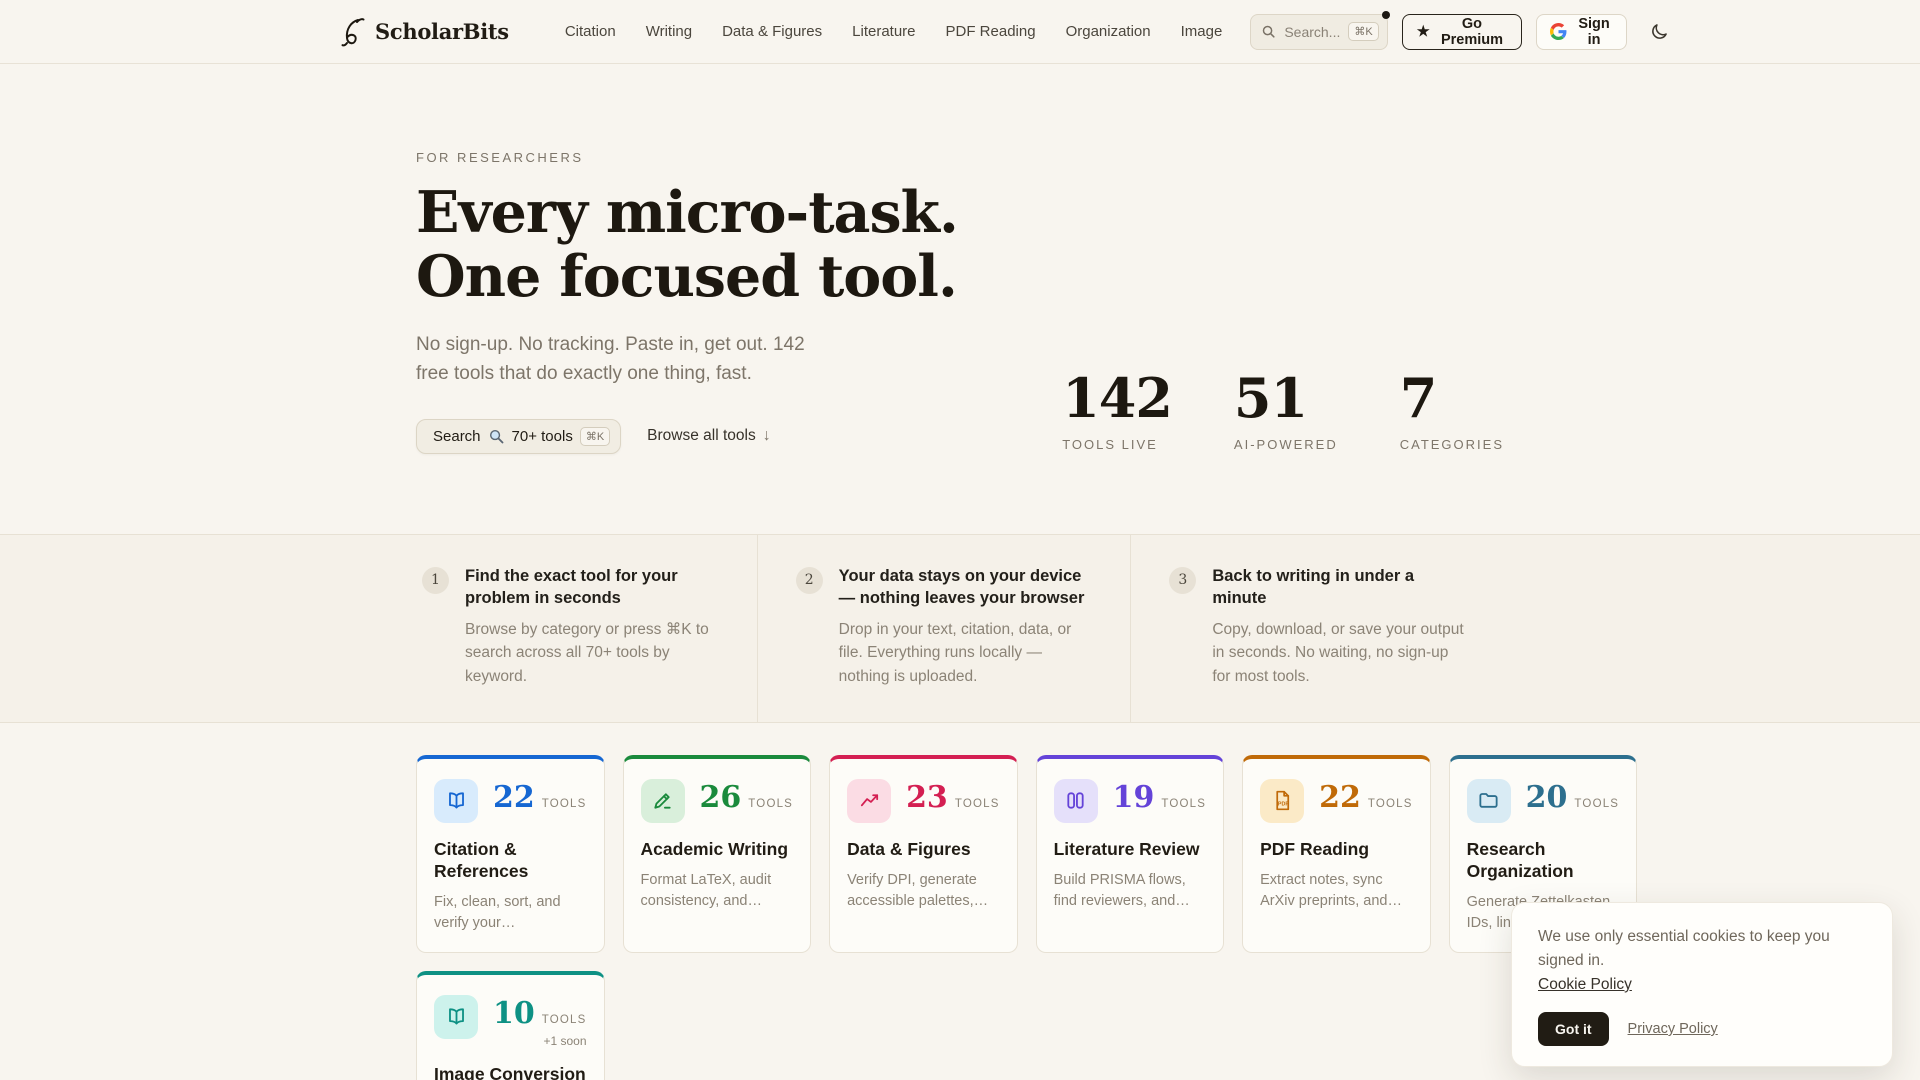  Describe the element at coordinates (442, 31) in the screenshot. I see `brand-name: ScholarBits` at that location.